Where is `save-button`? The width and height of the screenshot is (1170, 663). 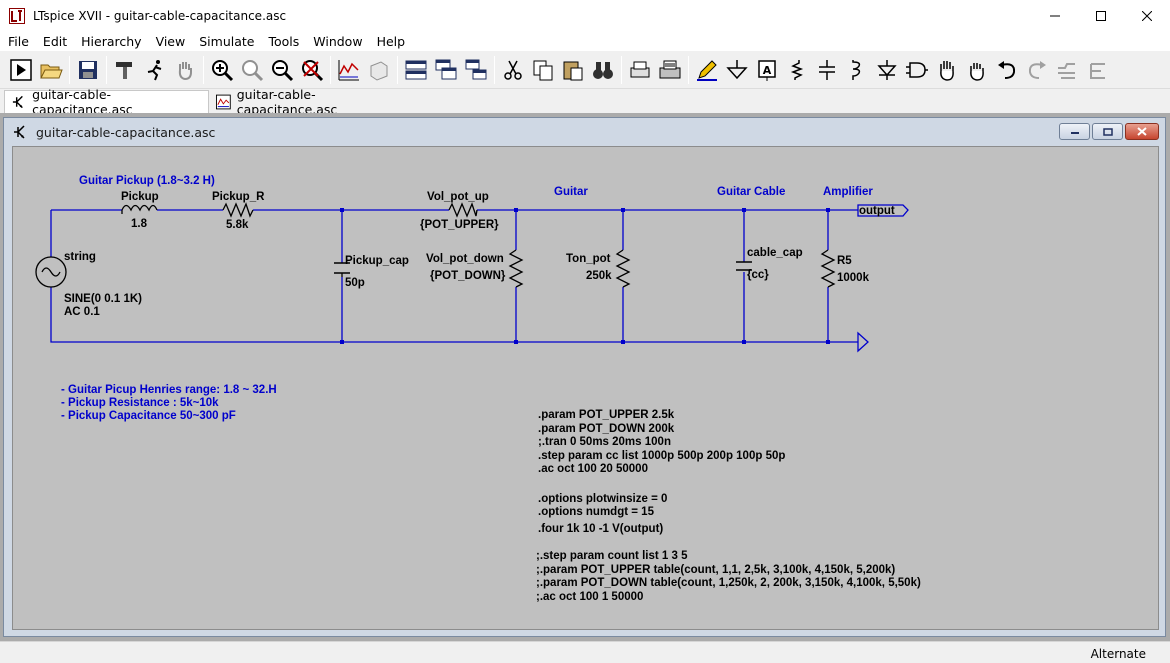
save-button is located at coordinates (88, 70).